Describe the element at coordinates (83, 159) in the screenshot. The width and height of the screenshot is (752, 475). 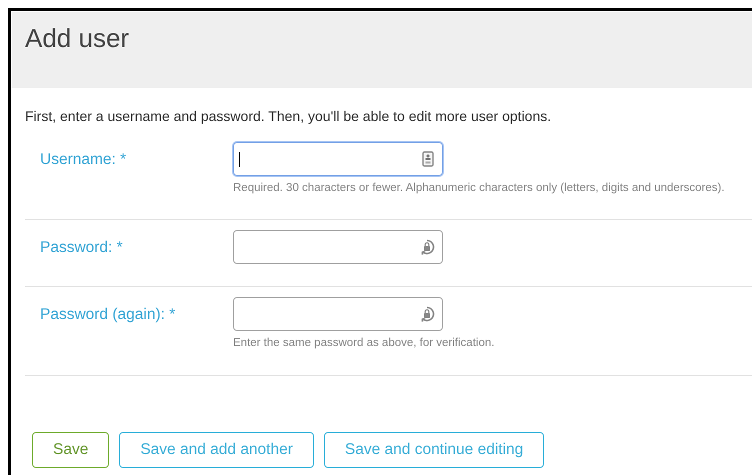
I see `field-label: Username: *` at that location.